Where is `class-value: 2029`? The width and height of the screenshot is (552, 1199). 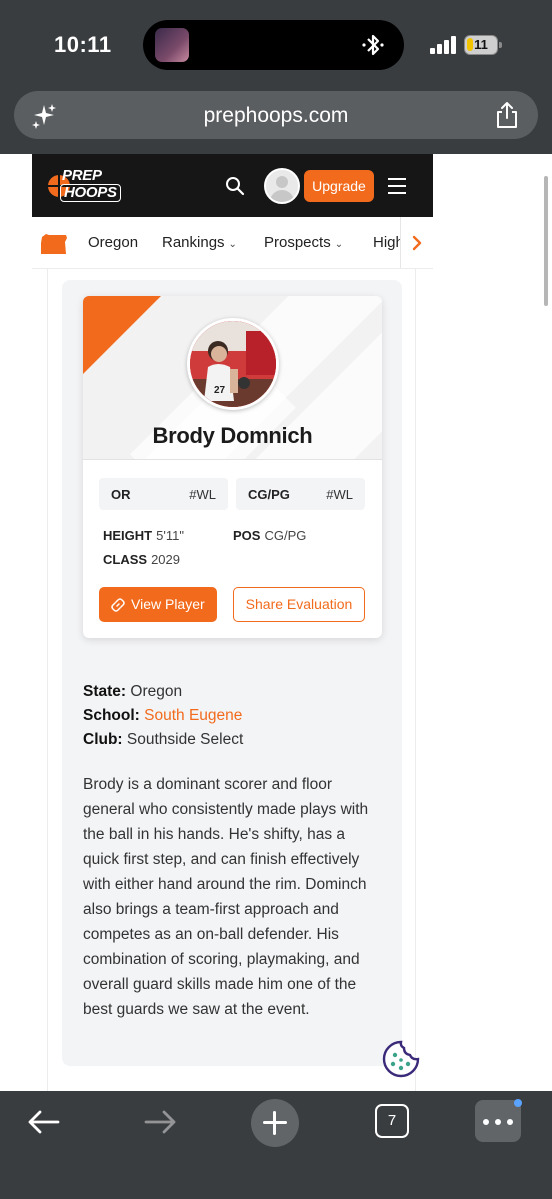
class-value: 2029 is located at coordinates (165, 559).